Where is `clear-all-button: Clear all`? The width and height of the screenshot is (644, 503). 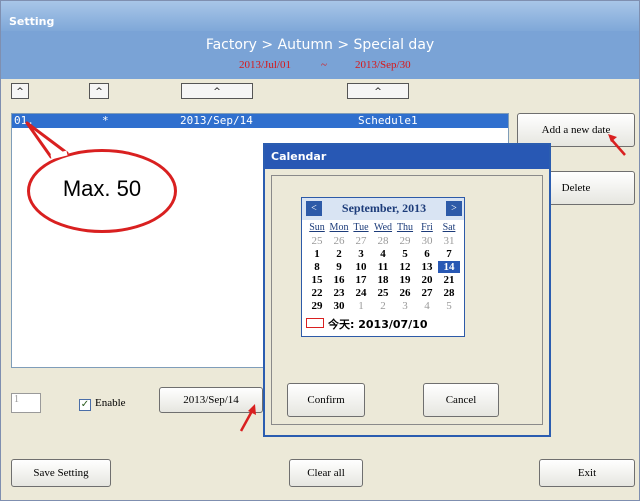 clear-all-button: Clear all is located at coordinates (326, 473).